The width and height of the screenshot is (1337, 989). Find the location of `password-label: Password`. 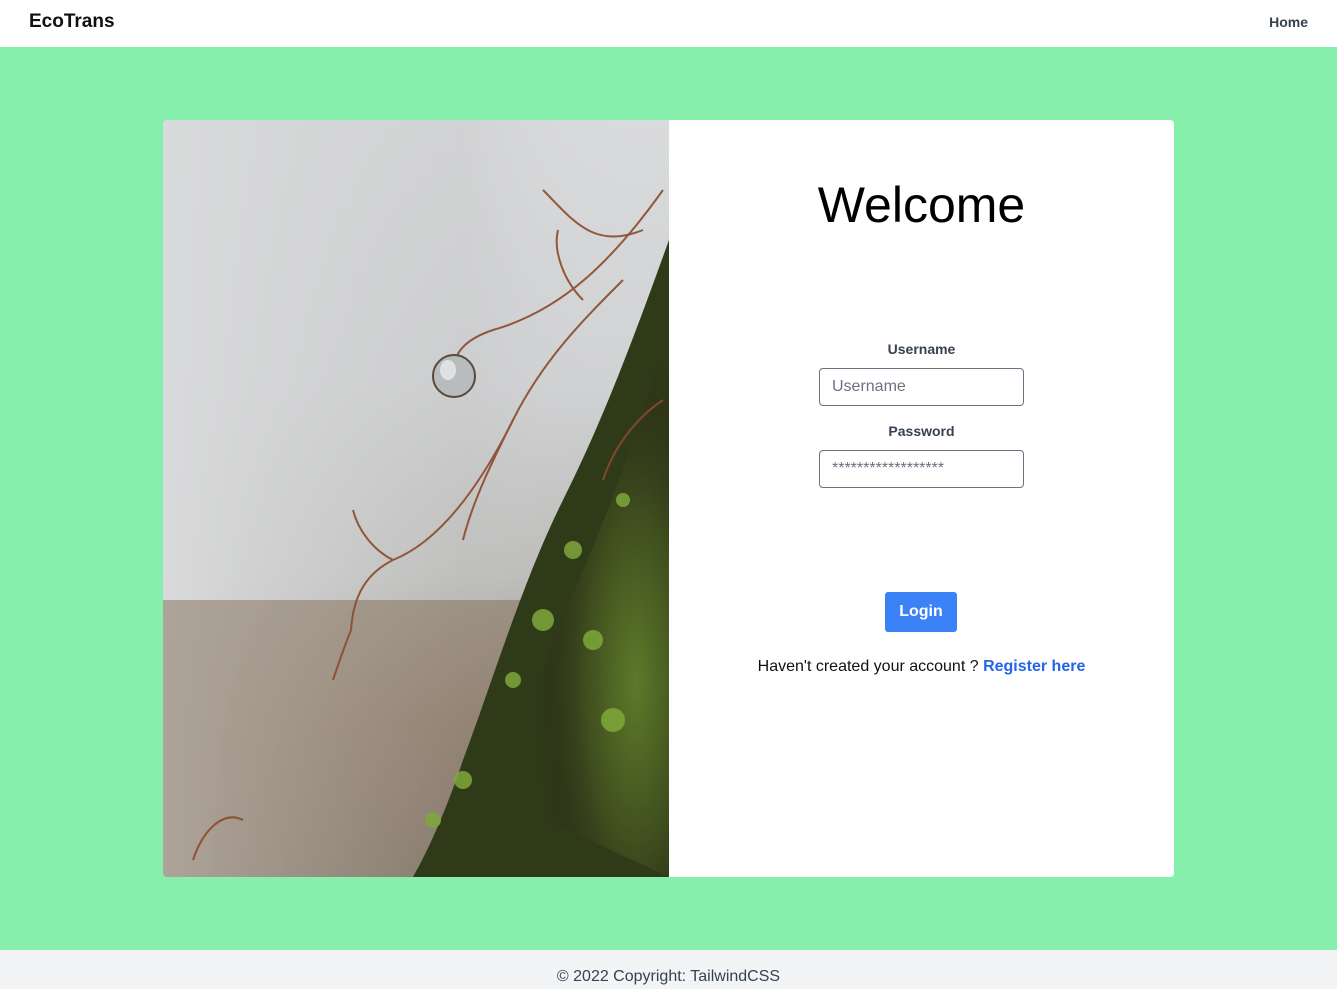

password-label: Password is located at coordinates (921, 431).